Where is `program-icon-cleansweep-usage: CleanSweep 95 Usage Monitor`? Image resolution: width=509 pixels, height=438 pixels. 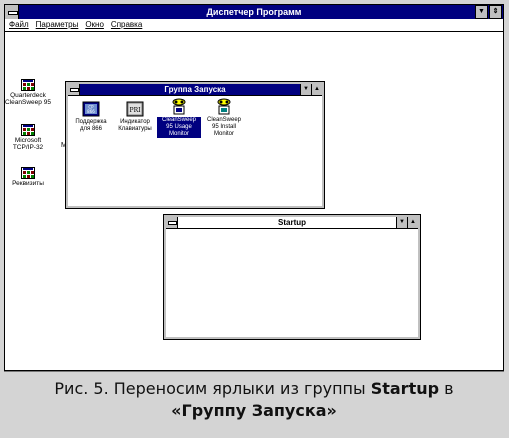
program-icon-cleansweep-usage: CleanSweep 95 Usage Monitor is located at coordinates (179, 117).